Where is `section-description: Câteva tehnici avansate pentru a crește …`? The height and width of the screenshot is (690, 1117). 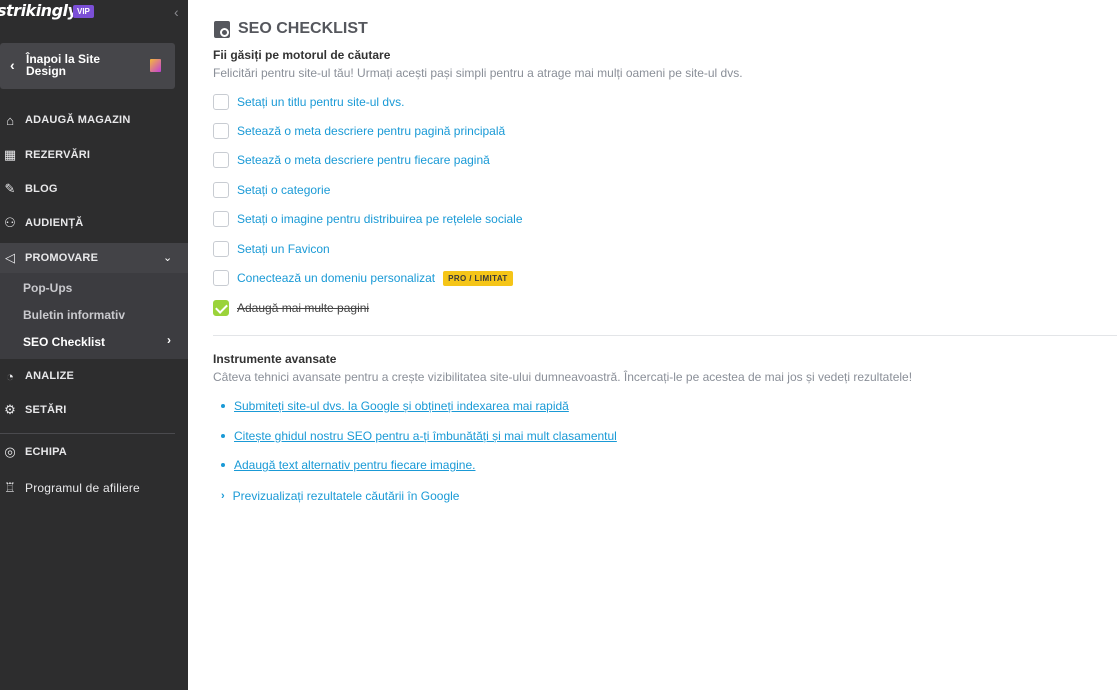
section-description: Câteva tehnici avansate pentru a crește … is located at coordinates (563, 377).